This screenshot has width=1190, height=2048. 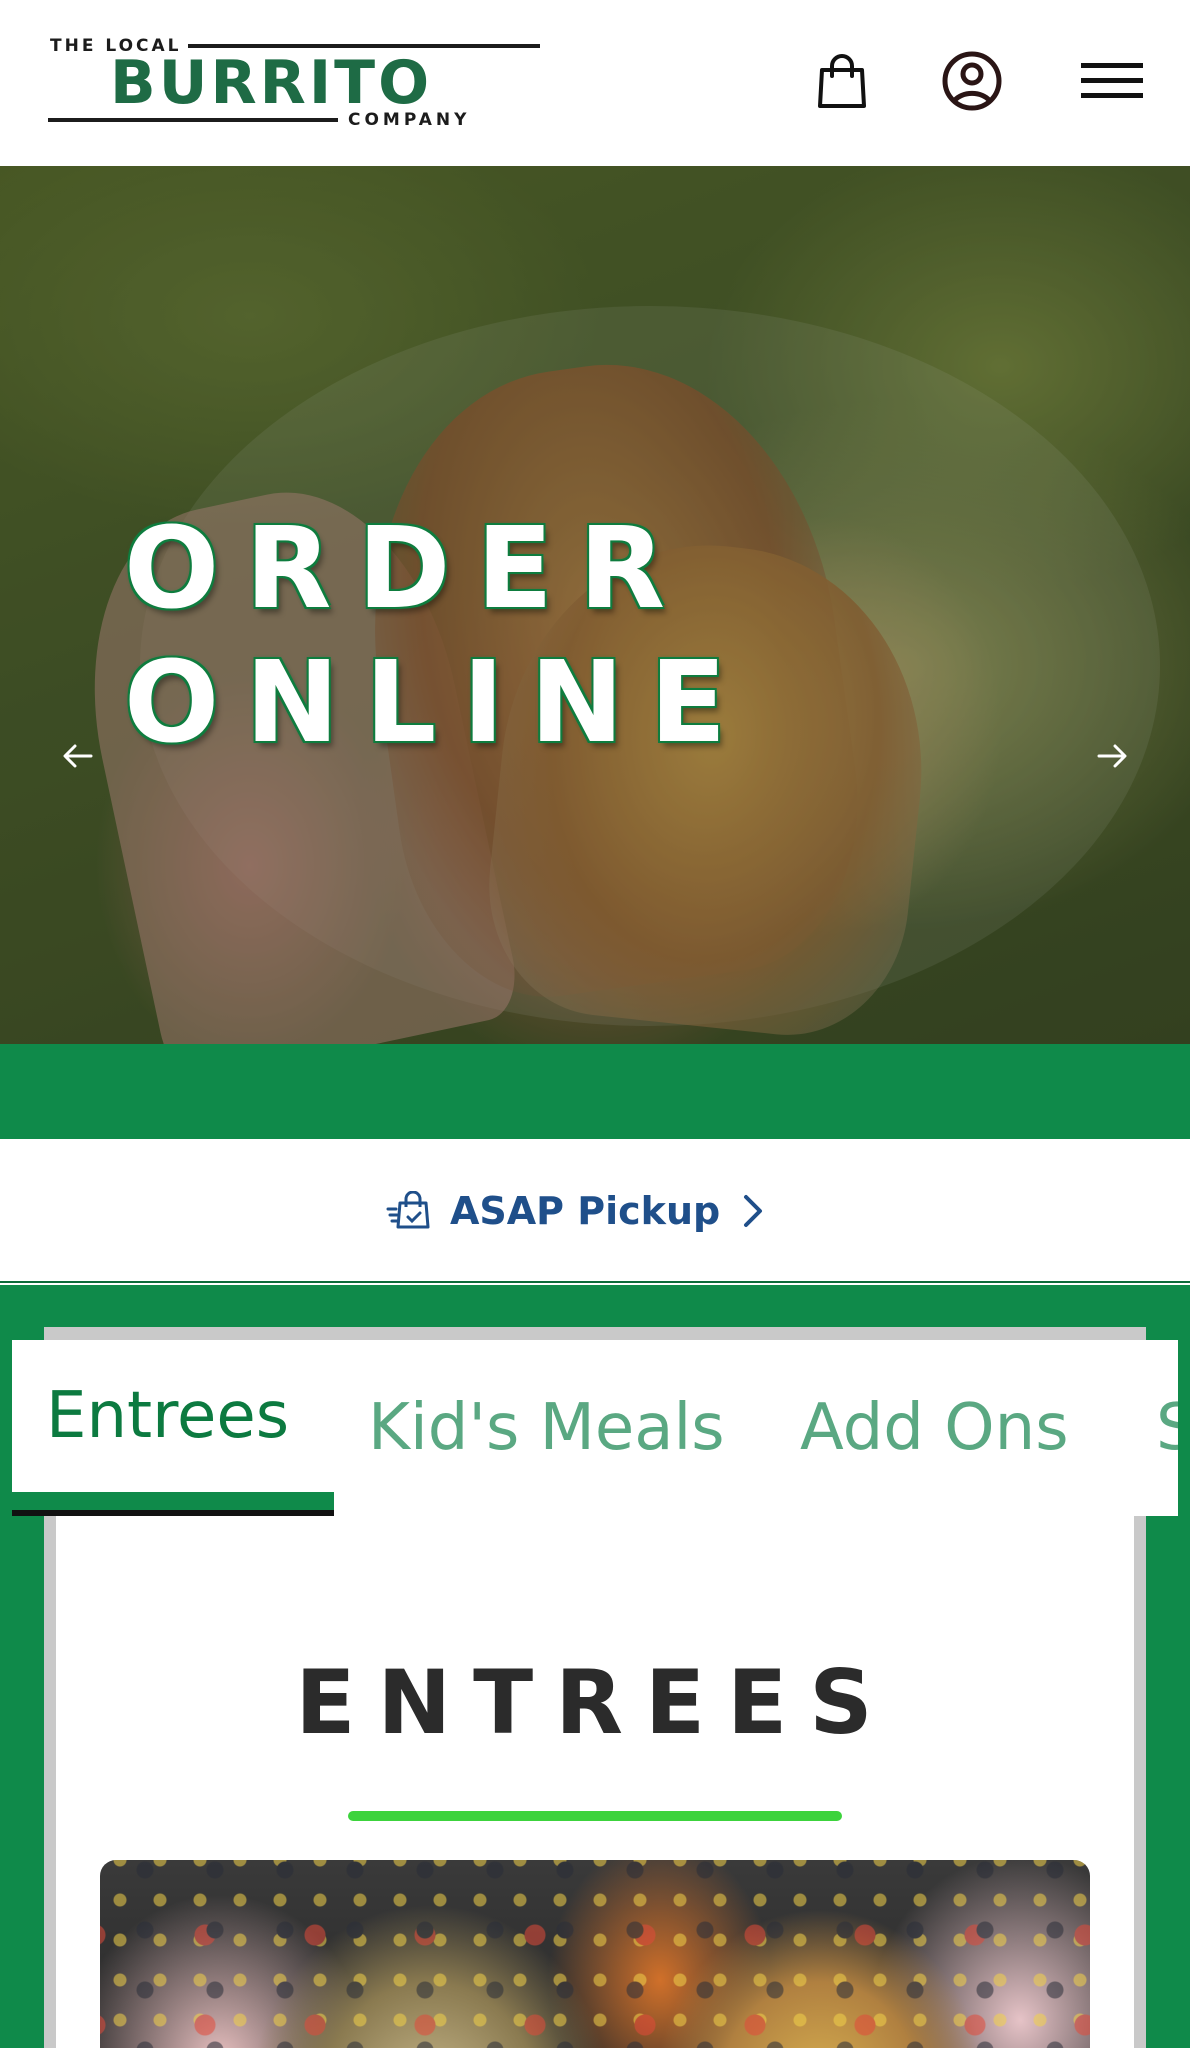 What do you see at coordinates (595, 1954) in the screenshot?
I see `entrees-food-image` at bounding box center [595, 1954].